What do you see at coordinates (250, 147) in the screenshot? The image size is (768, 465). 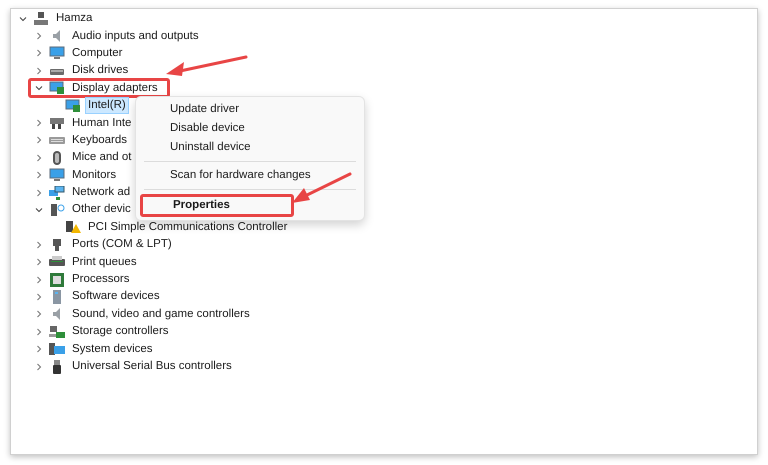 I see `menu-item: Uninstall device` at bounding box center [250, 147].